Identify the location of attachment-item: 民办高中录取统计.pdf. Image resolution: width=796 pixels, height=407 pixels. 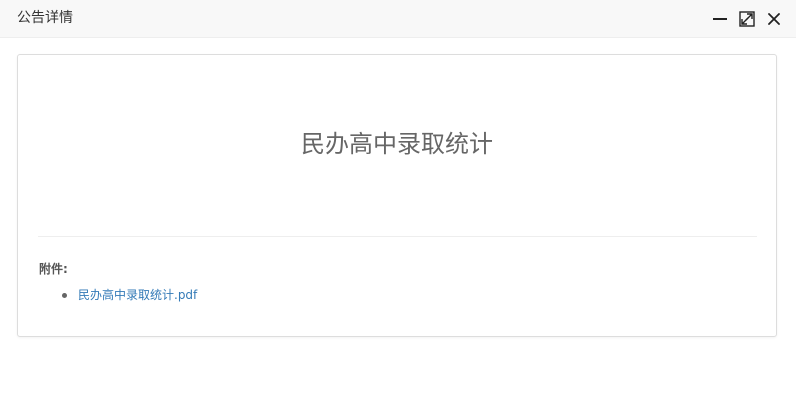
(128, 295).